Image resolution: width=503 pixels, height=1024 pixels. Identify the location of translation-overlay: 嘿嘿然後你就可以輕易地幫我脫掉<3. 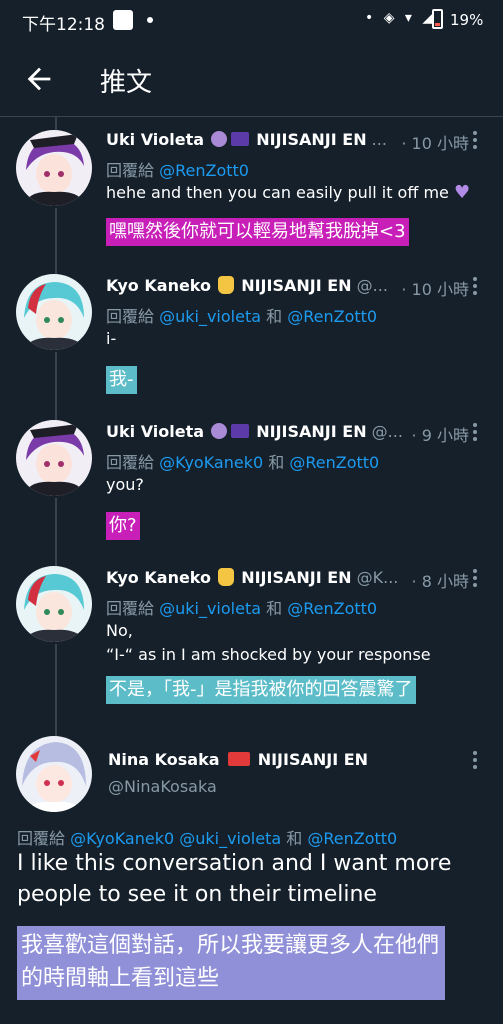
(257, 232).